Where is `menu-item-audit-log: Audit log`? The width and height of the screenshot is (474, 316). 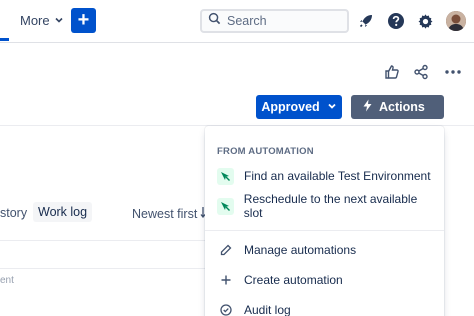
menu-item-audit-log: Audit log is located at coordinates (327, 307).